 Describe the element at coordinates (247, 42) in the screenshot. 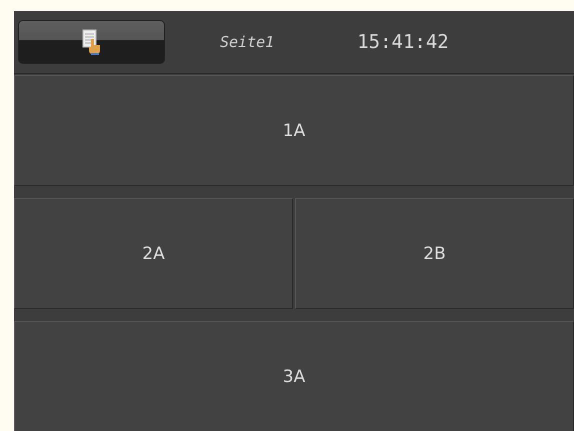

I see `page-title: Seite1` at that location.